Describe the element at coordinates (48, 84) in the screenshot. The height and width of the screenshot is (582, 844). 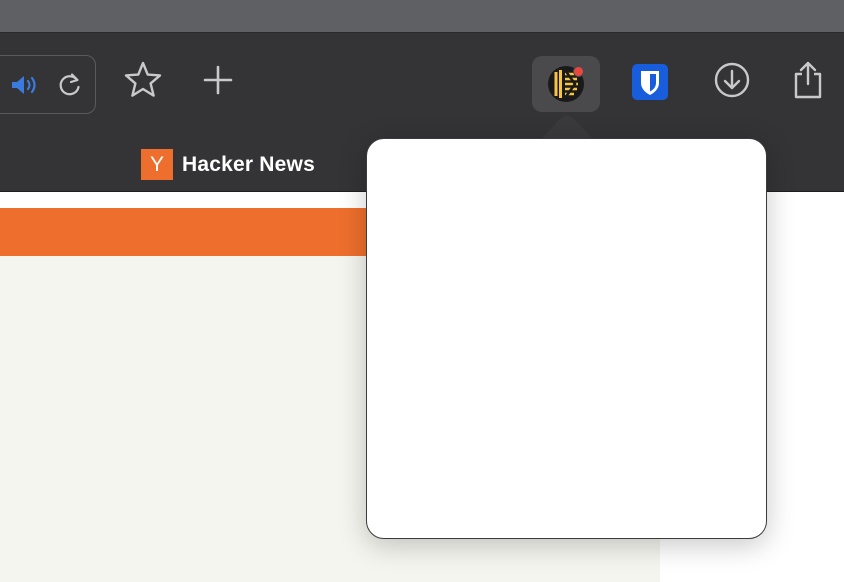
I see `address-field` at that location.